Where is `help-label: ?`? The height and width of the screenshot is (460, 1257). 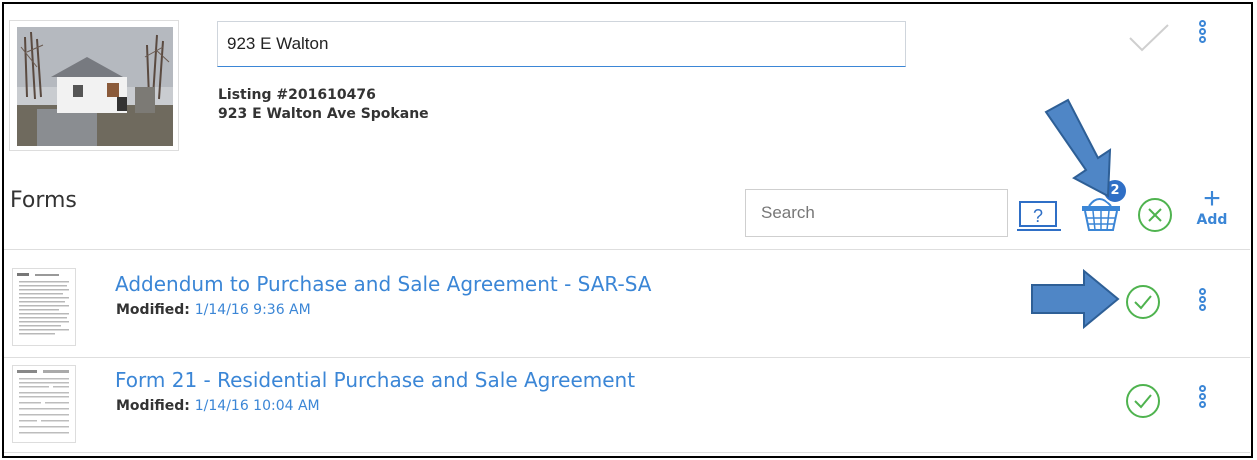
help-label: ? is located at coordinates (1038, 216).